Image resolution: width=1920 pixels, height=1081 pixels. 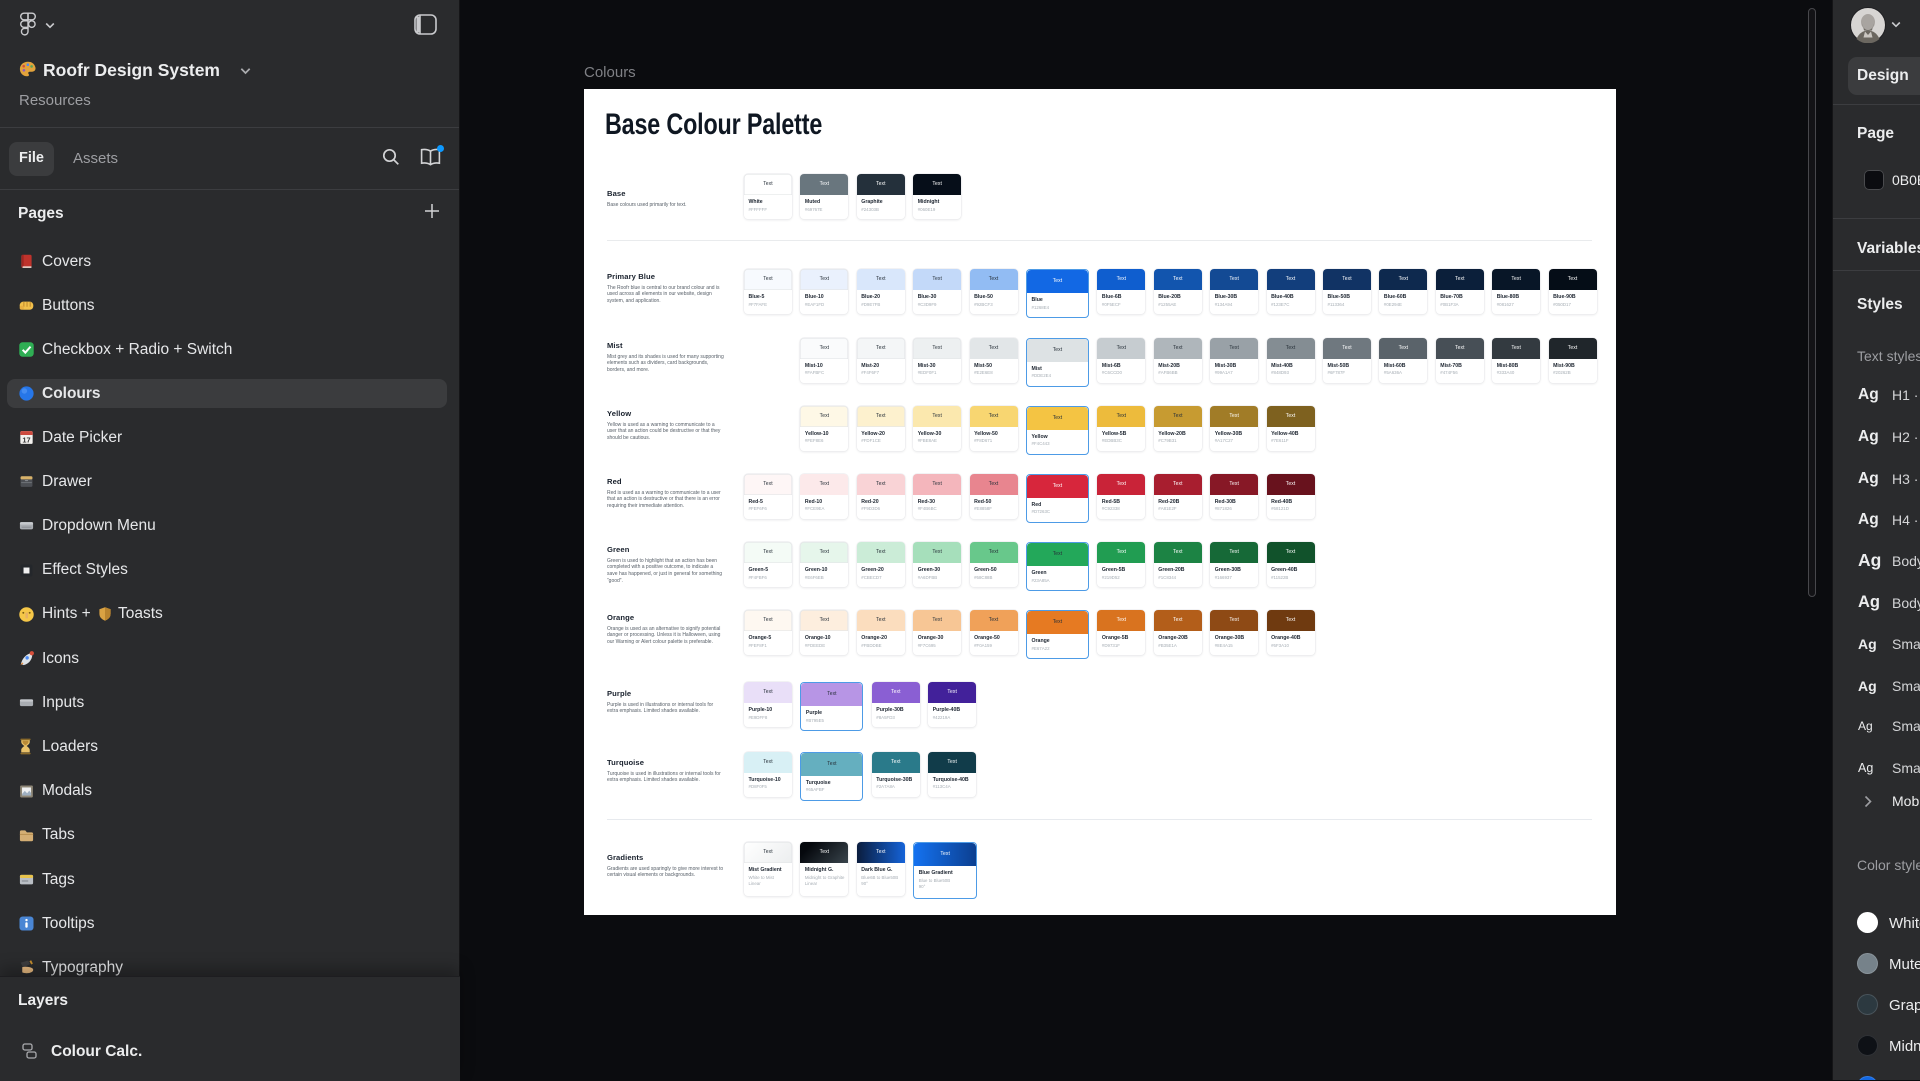 I want to click on svg-text: 17, so click(x=26, y=439).